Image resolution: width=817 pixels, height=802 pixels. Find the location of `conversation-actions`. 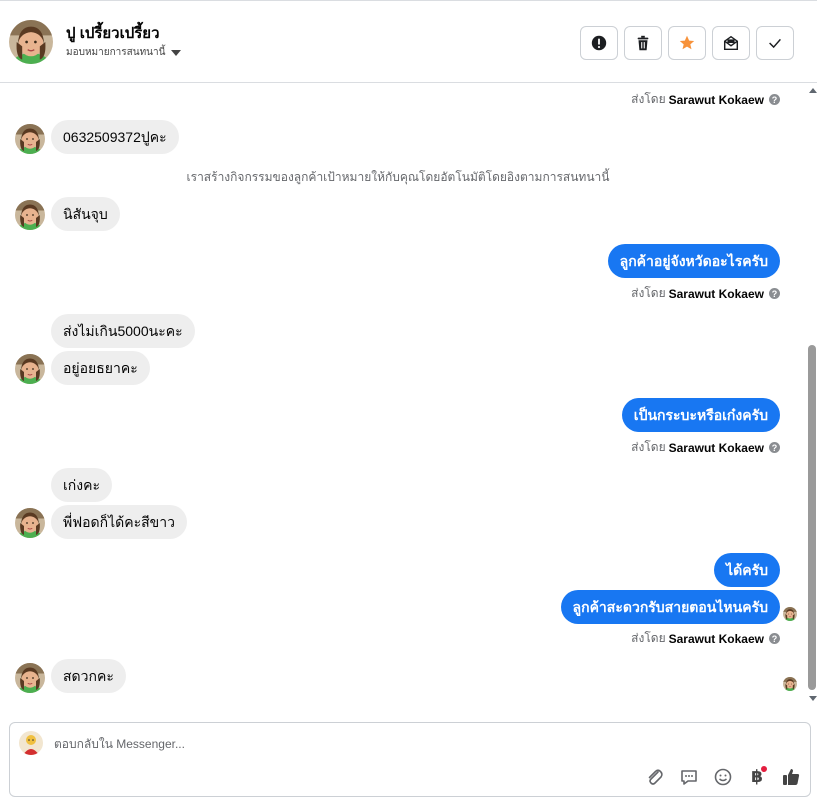

conversation-actions is located at coordinates (687, 43).